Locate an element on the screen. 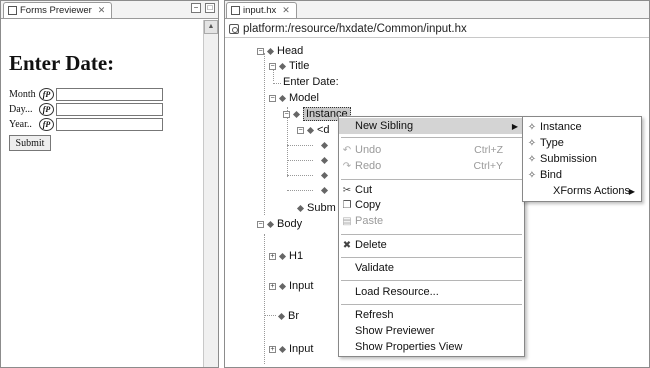 The image size is (650, 368). paste-icon: ▤ is located at coordinates (347, 221).